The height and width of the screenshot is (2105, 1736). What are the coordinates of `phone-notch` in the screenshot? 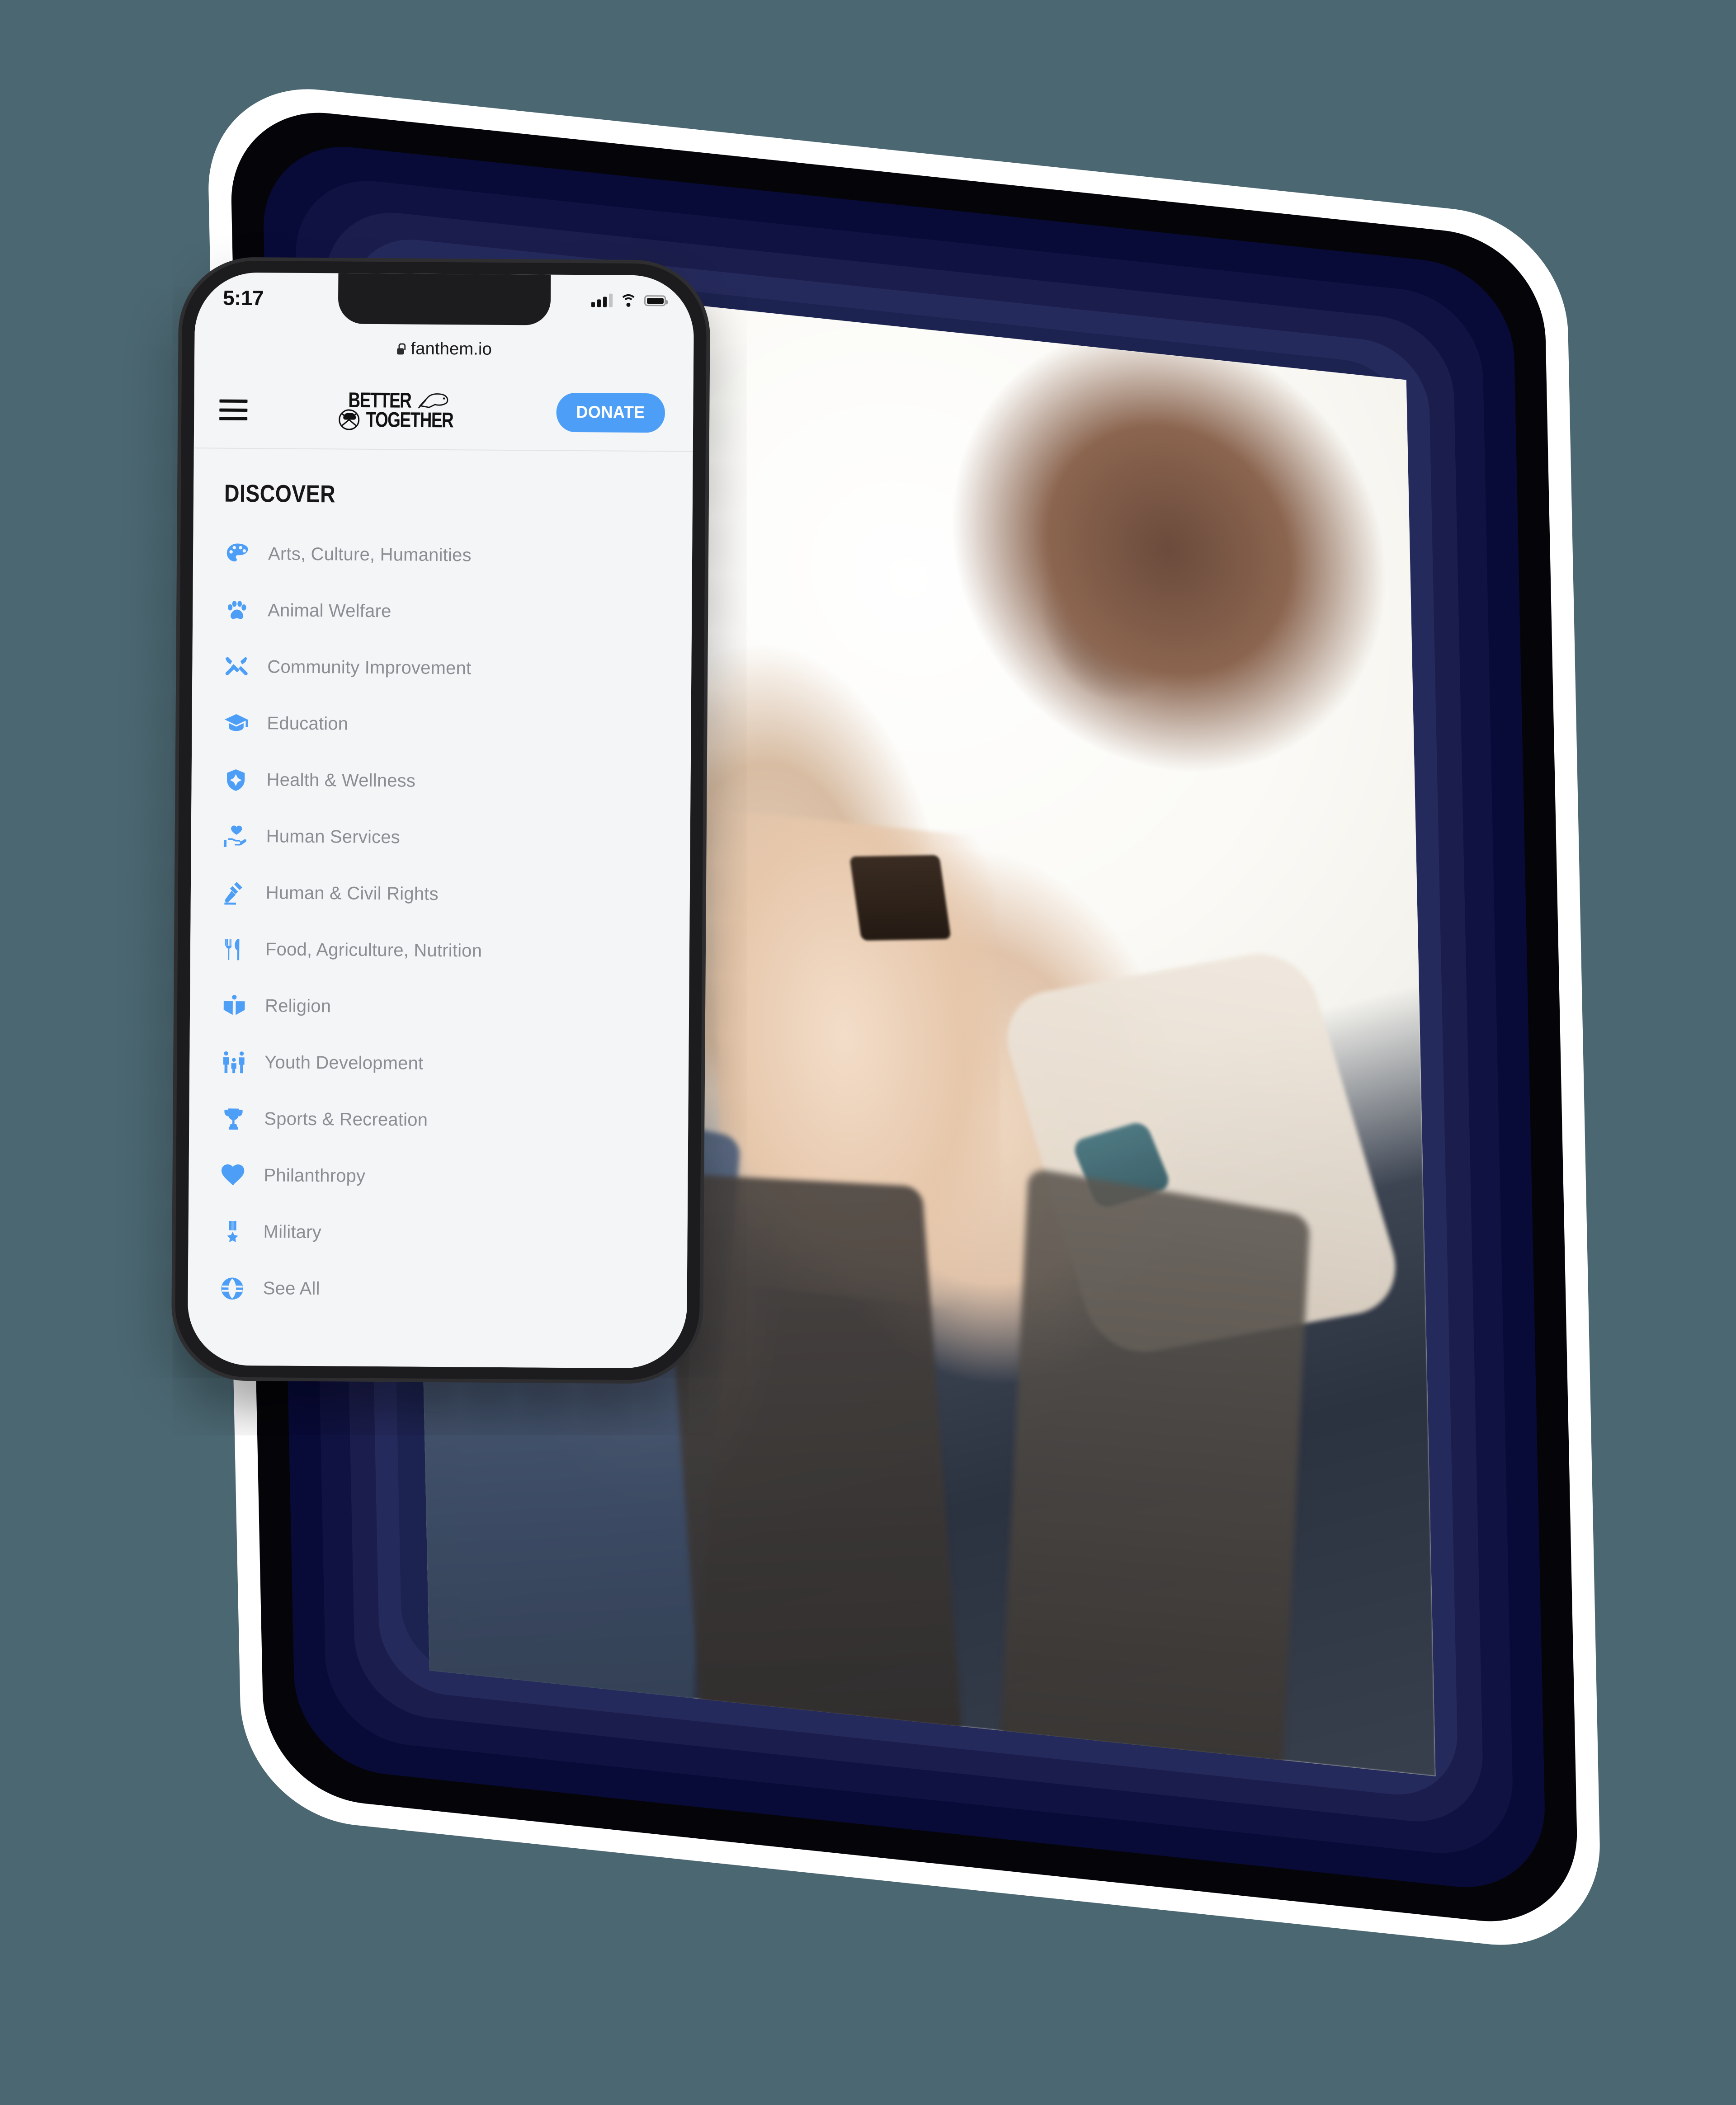 It's located at (445, 299).